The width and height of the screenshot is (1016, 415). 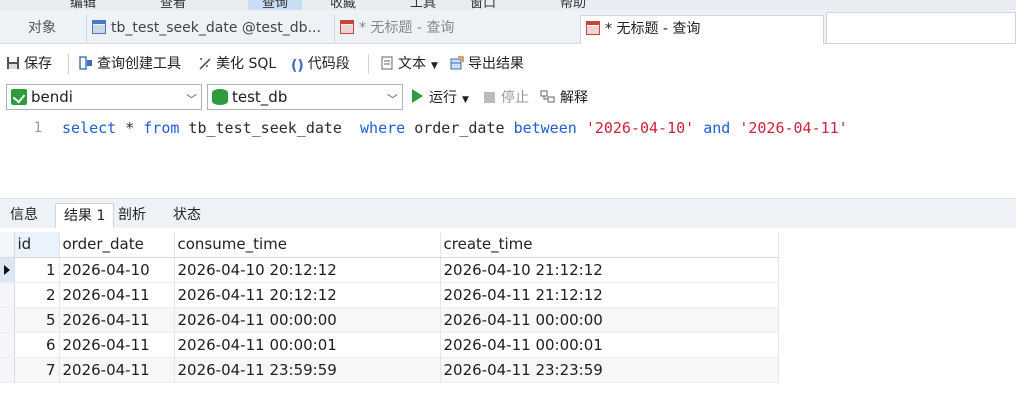 I want to click on sql-keyword: from, so click(x=161, y=128).